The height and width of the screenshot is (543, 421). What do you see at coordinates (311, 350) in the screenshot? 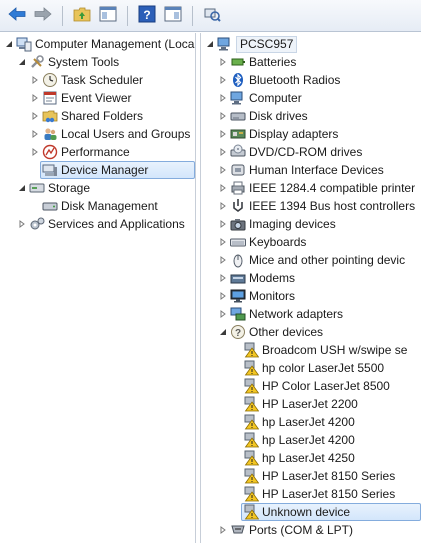
I see `tree-item-broadcom-ush-w-swipe-se: Broadcom USH w/swipe se` at bounding box center [311, 350].